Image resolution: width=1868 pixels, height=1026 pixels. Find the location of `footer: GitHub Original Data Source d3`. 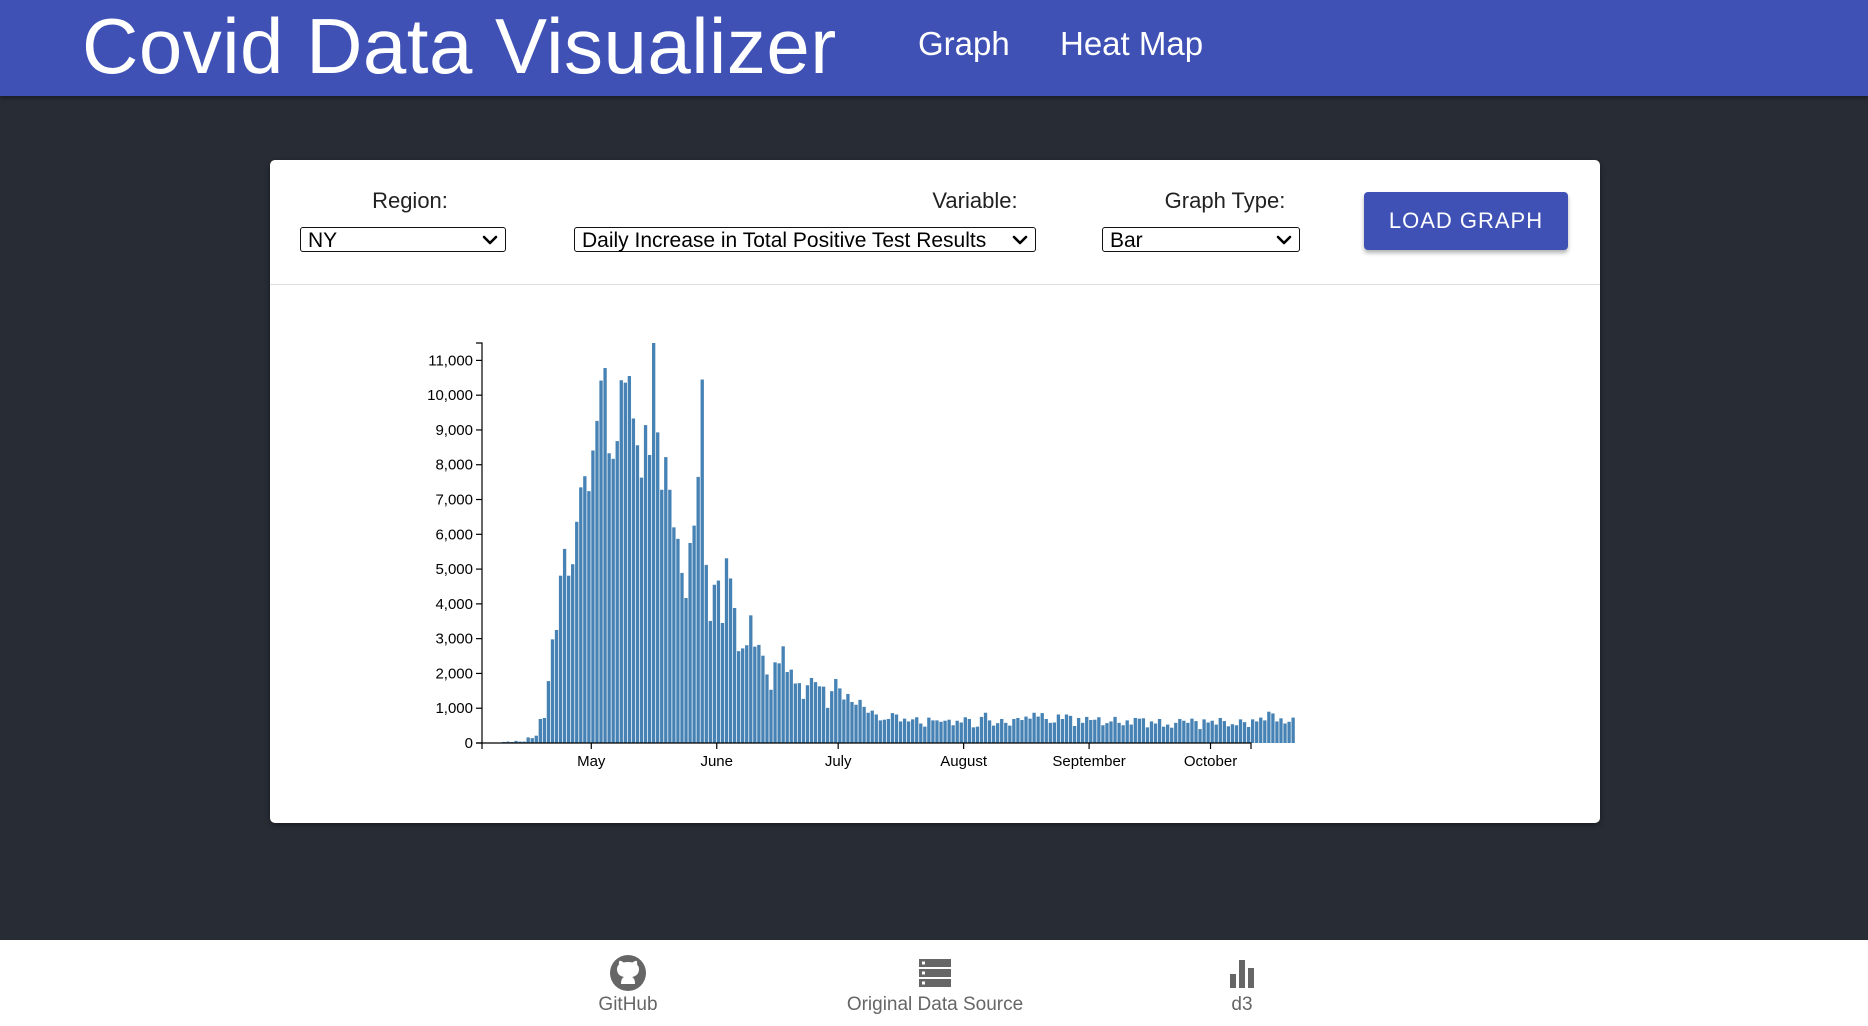

footer: GitHub Original Data Source d3 is located at coordinates (934, 983).